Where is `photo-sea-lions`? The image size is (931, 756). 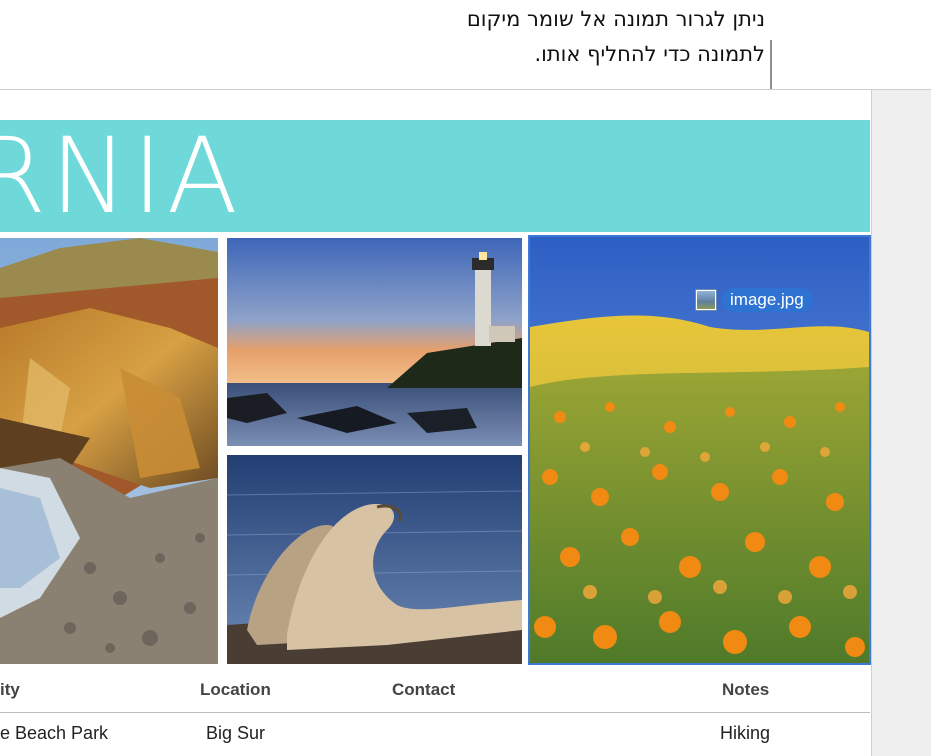 photo-sea-lions is located at coordinates (374, 559).